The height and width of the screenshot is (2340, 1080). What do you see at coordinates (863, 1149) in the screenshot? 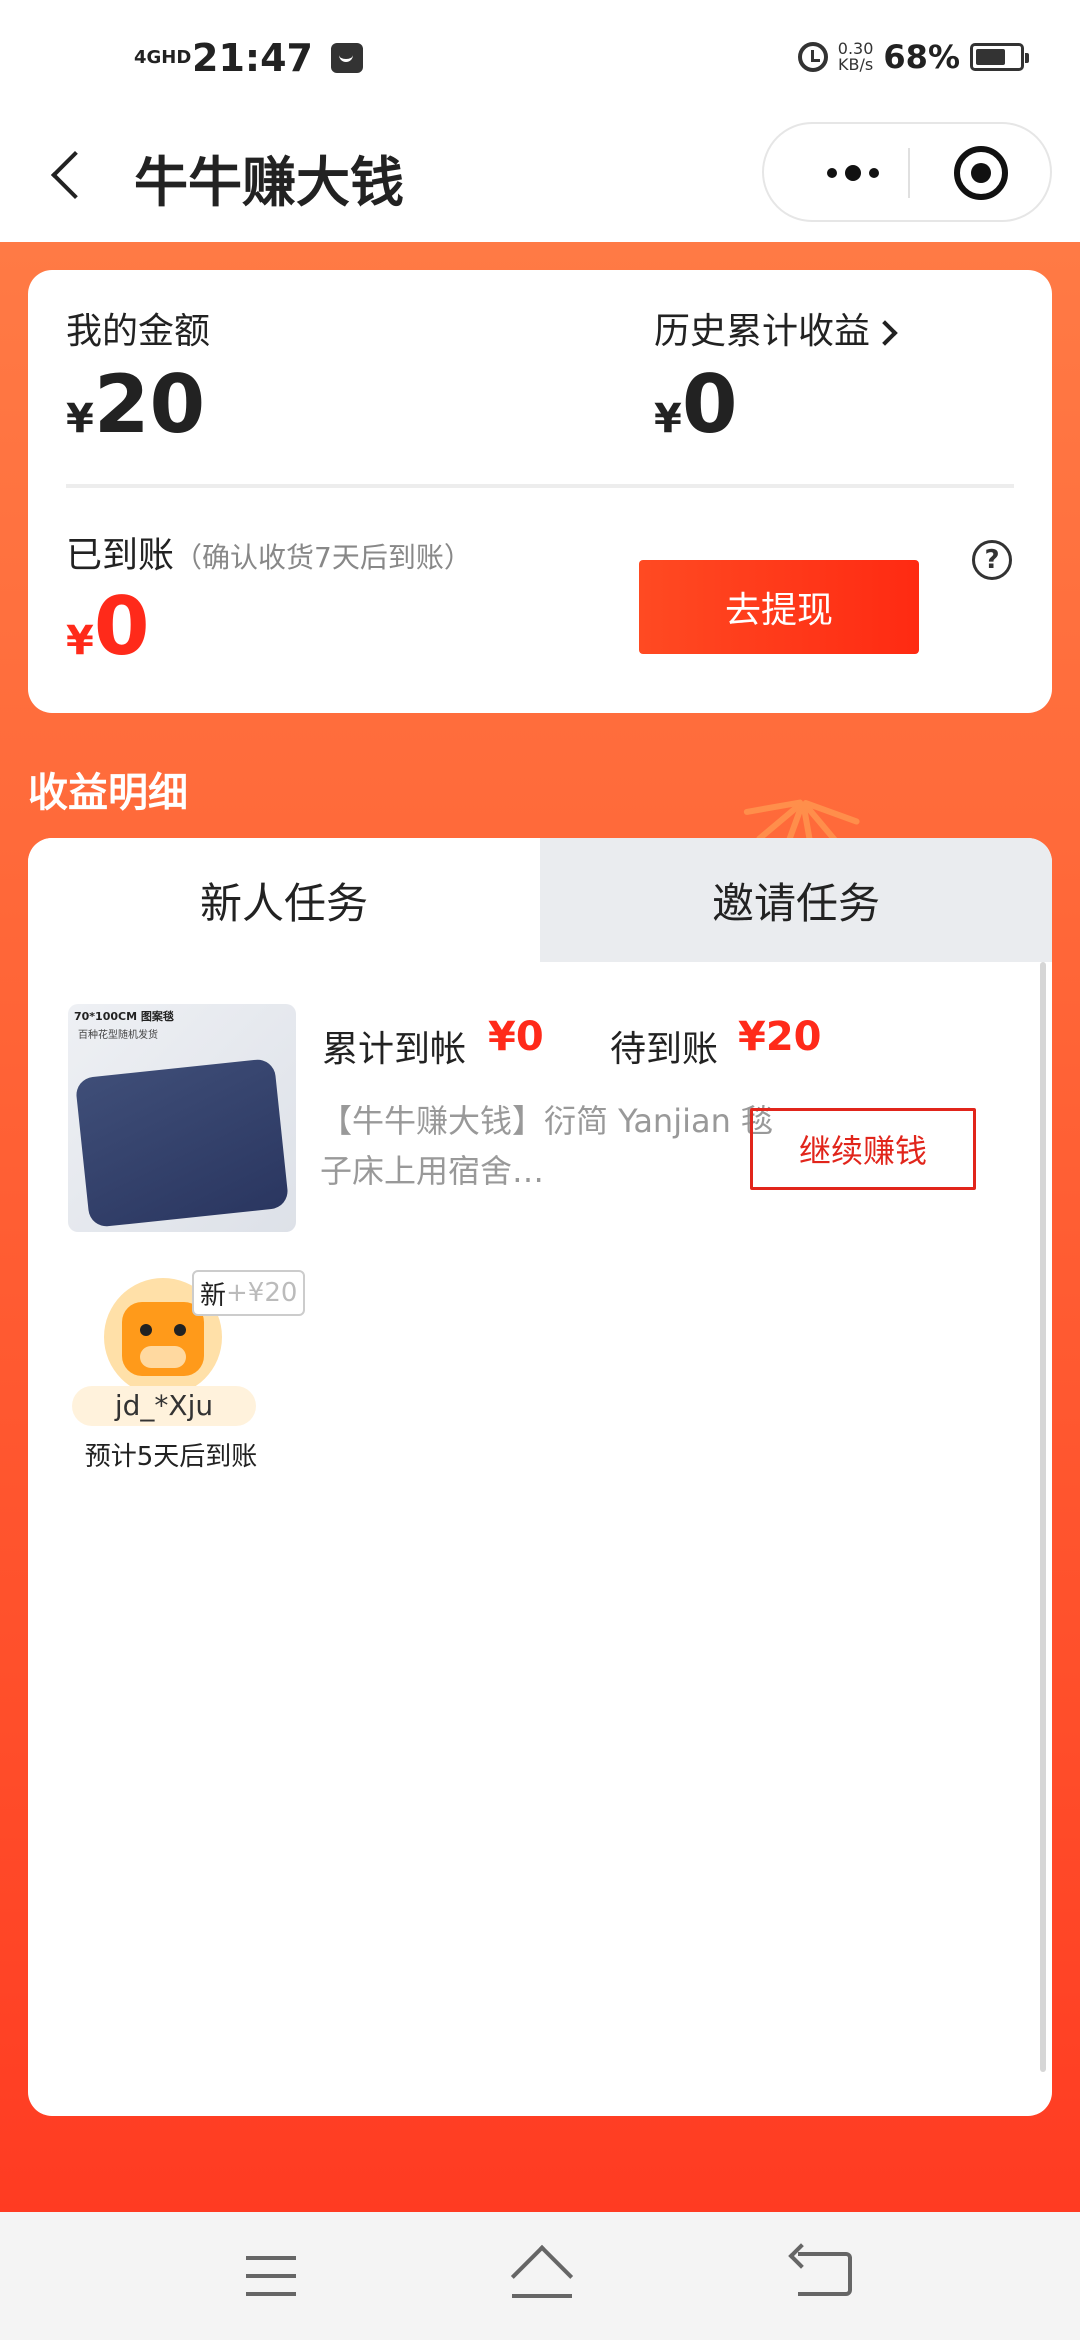
I see `continue-earning-button: 继续赚钱` at bounding box center [863, 1149].